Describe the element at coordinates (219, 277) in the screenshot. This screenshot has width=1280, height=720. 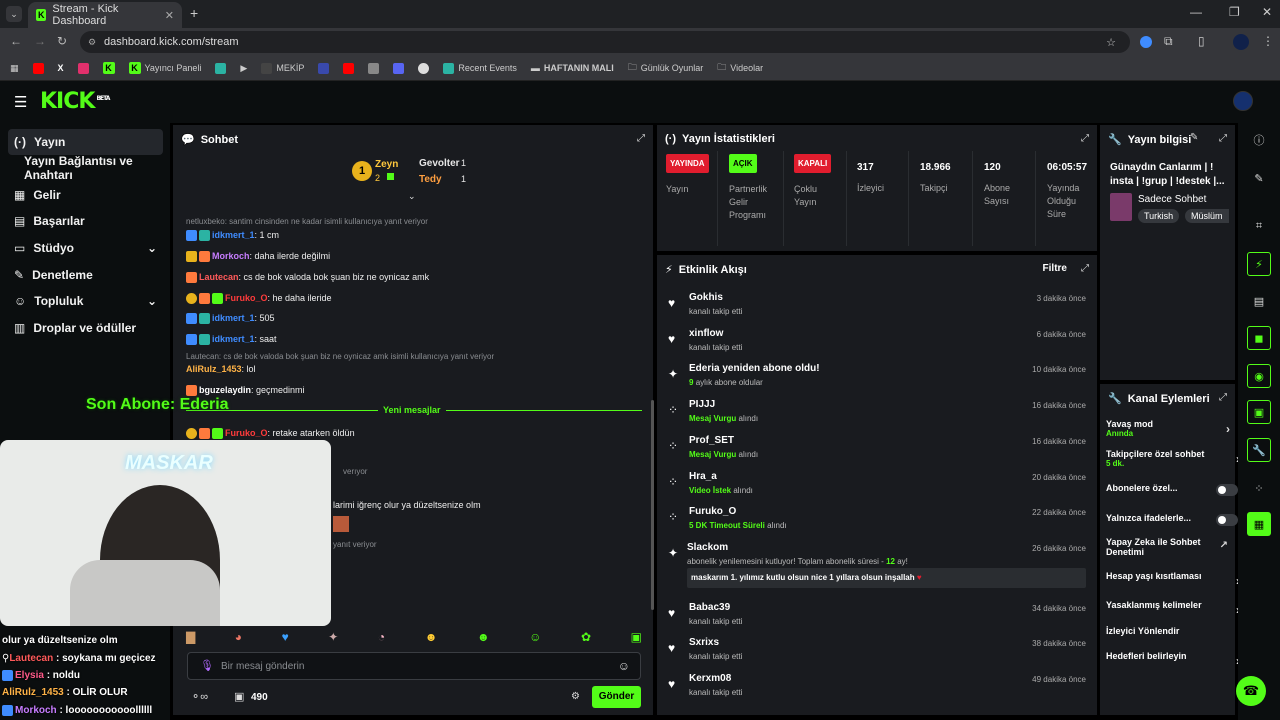
I see `chat-username: Lautecan` at that location.